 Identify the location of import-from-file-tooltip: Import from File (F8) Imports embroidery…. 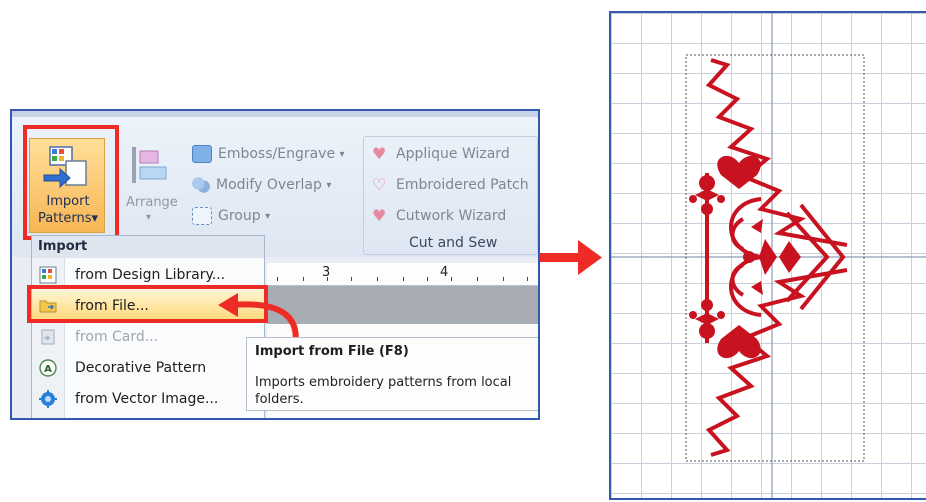
(392, 374).